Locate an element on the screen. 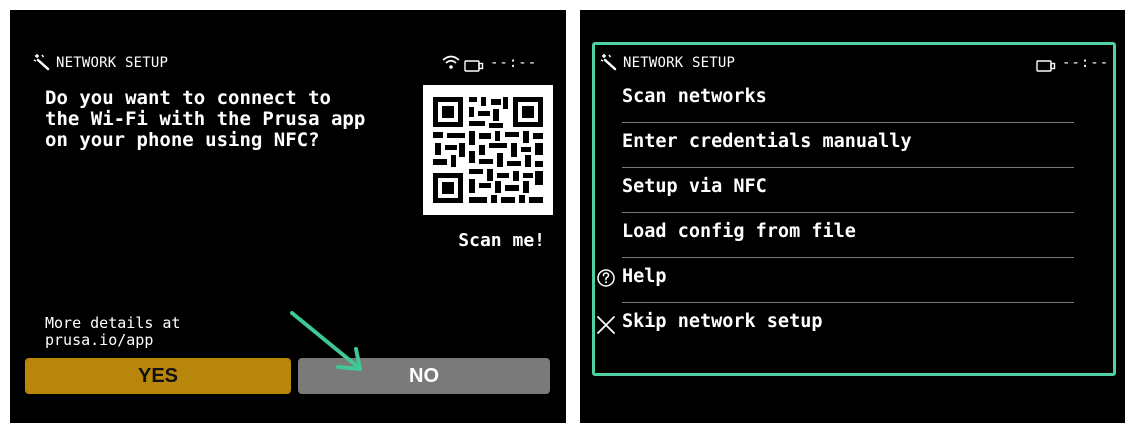 Image resolution: width=1125 pixels, height=423 pixels. menu-item-label: Load config from file is located at coordinates (739, 231).